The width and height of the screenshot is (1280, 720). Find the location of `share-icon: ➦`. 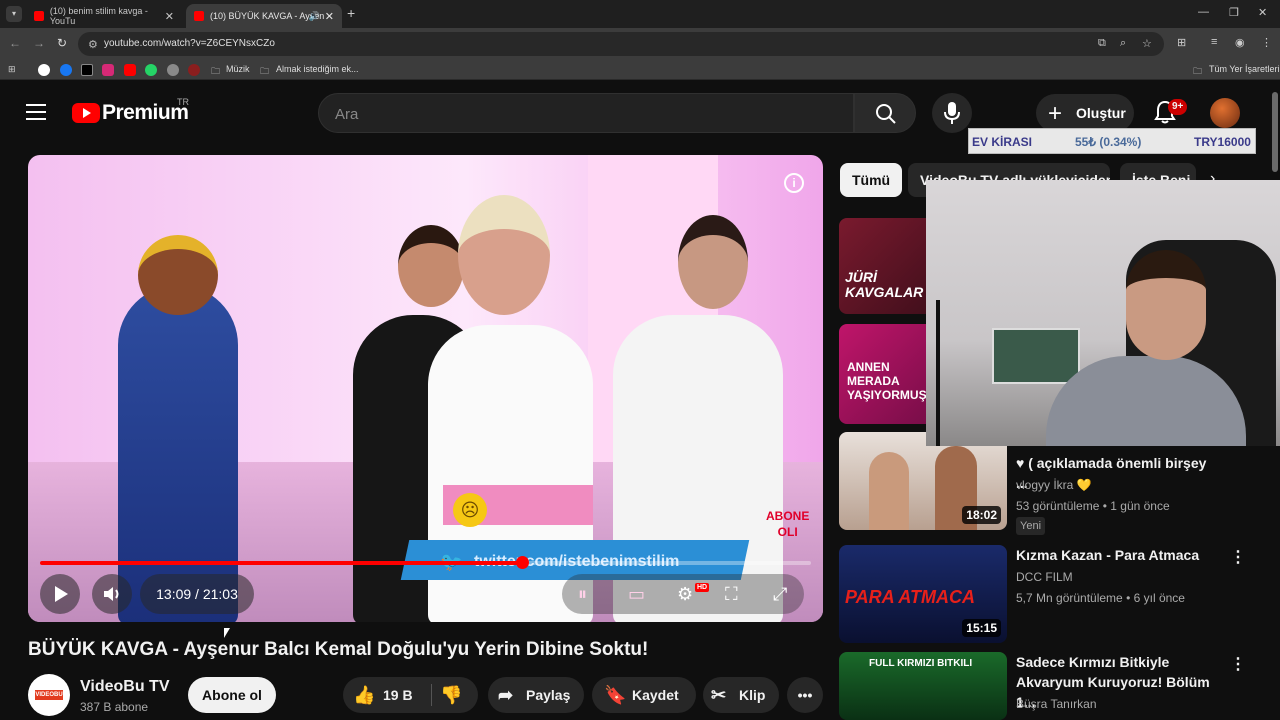

share-icon: ➦ is located at coordinates (506, 695).